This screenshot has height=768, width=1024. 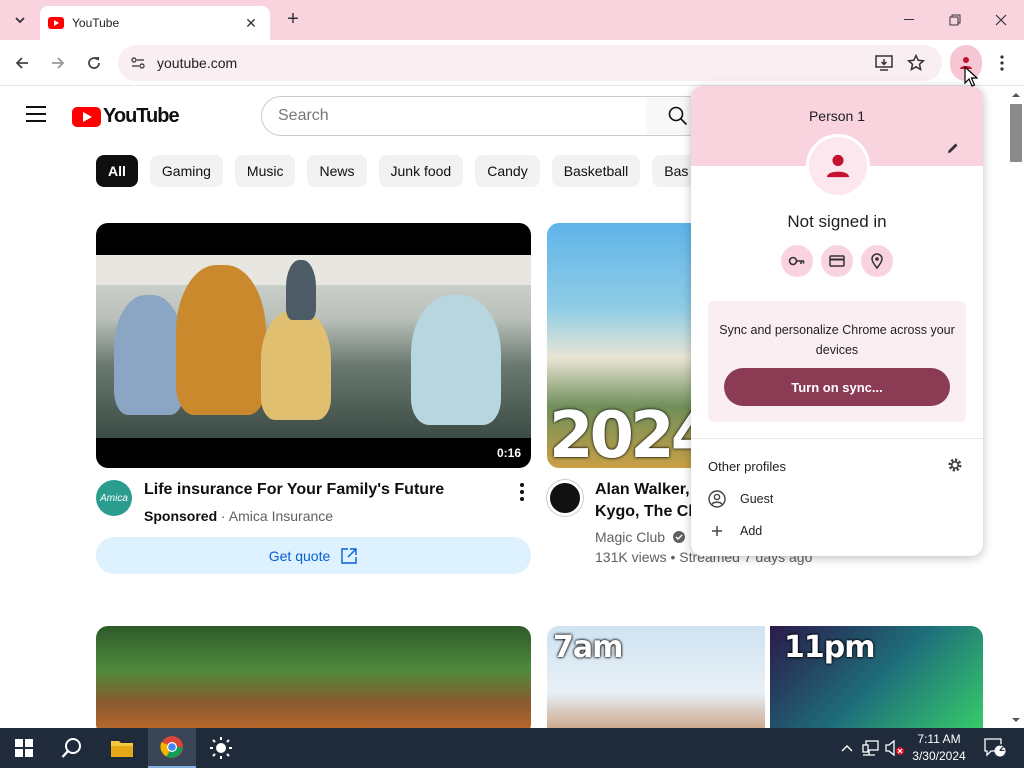 I want to click on channel-name-text: Magic Club, so click(x=630, y=537).